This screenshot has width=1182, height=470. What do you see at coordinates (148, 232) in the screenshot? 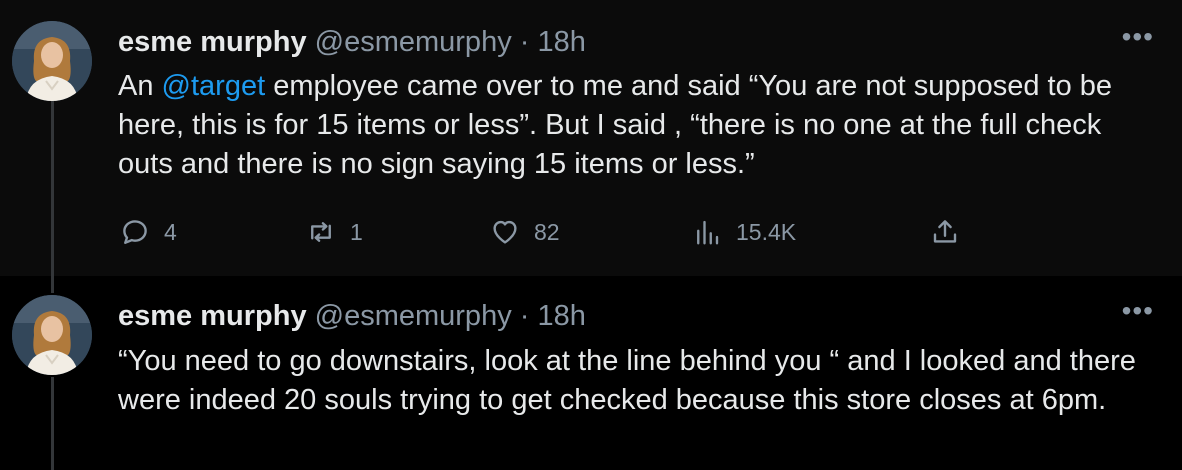
I see `reply-button: 4` at bounding box center [148, 232].